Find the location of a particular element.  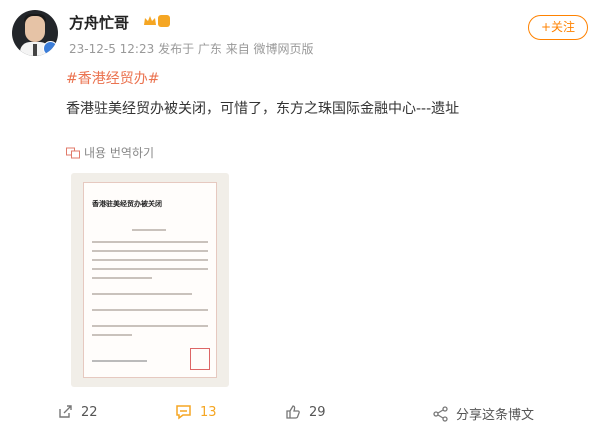

post-header: 方舟忙哥 23-12-5 12:23 发布于 广东 来自 微博网页版 +关注 is located at coordinates (300, 32).